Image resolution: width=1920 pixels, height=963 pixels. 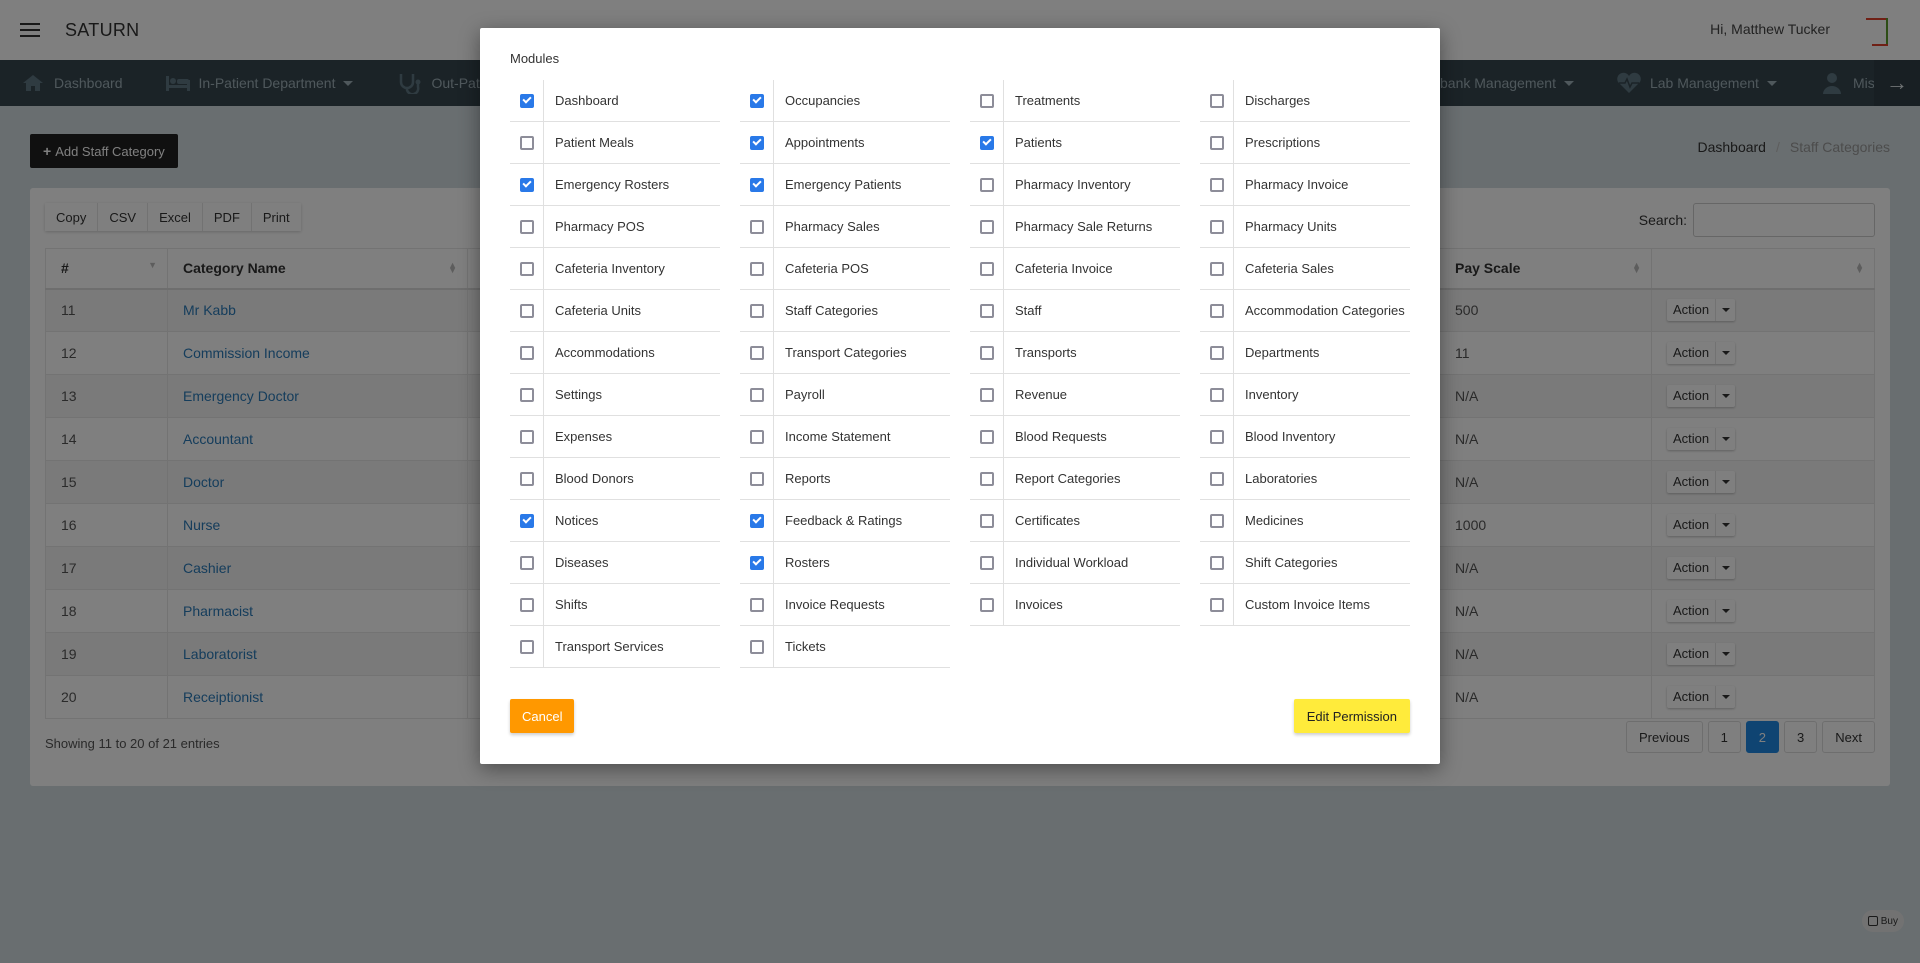 I want to click on module-label: Departments, so click(x=1282, y=352).